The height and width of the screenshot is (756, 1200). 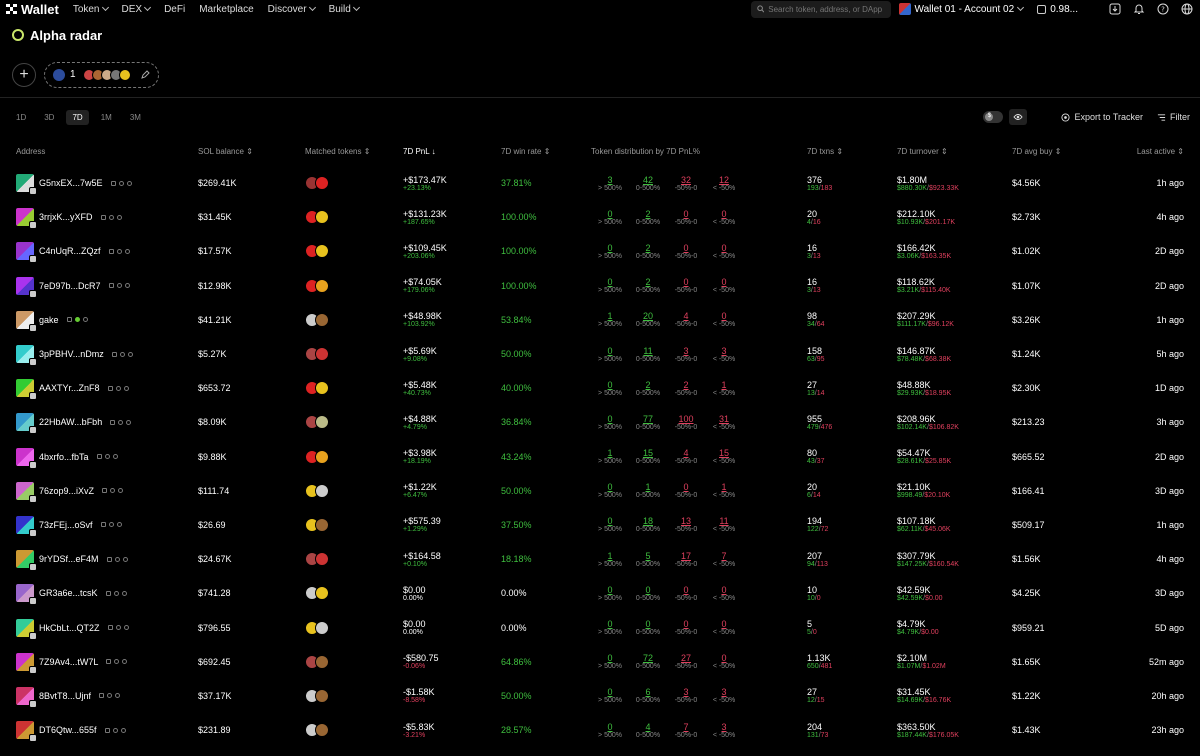 What do you see at coordinates (66, 217) in the screenshot?
I see `wallet-address: 3rrjxK...yXFD` at bounding box center [66, 217].